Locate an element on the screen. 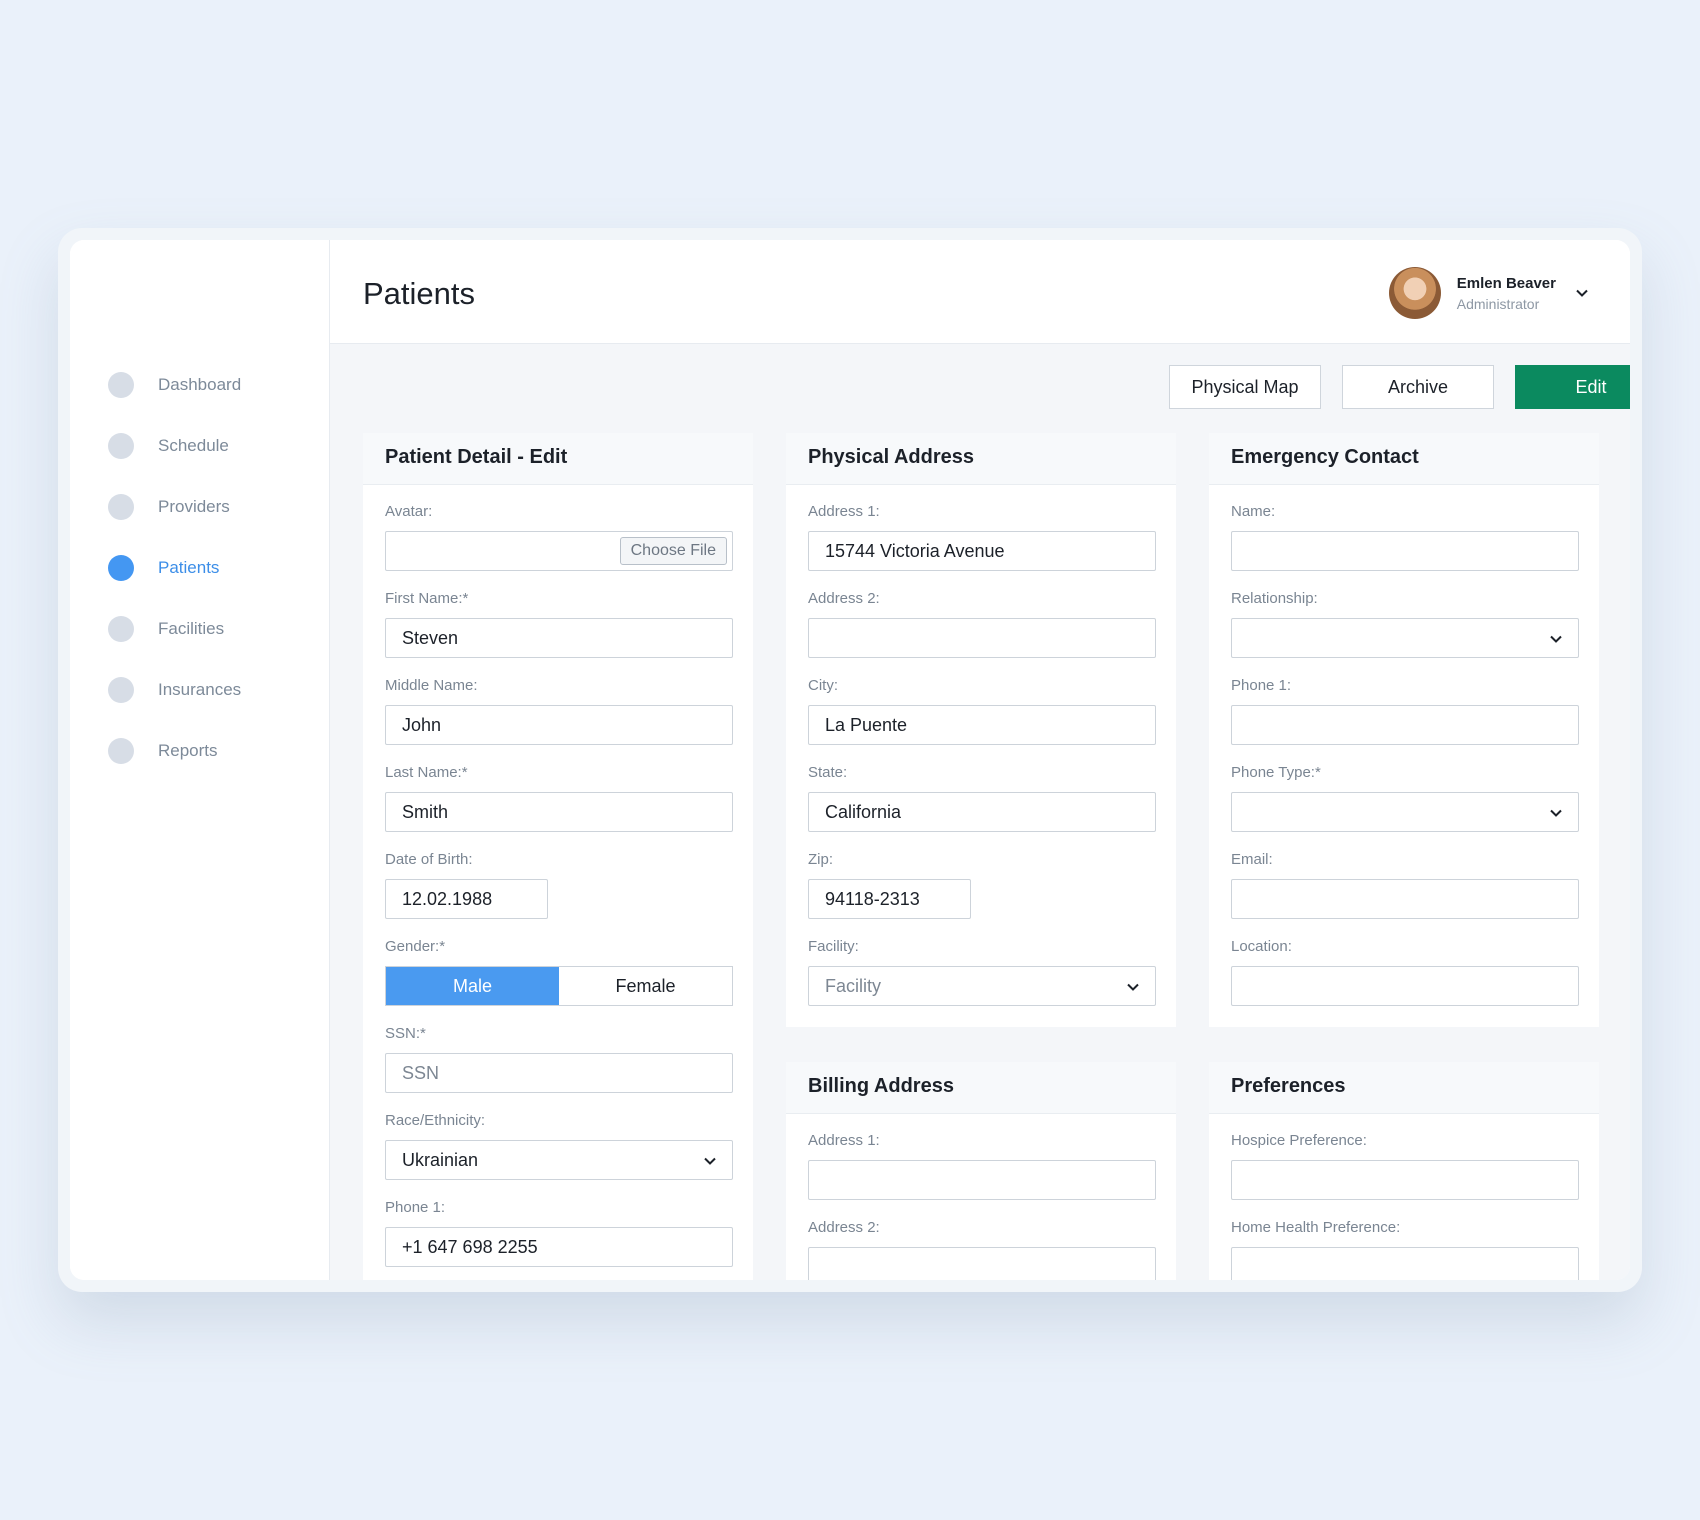 The image size is (1700, 1520). physical-map-button: Physical Map is located at coordinates (1245, 387).